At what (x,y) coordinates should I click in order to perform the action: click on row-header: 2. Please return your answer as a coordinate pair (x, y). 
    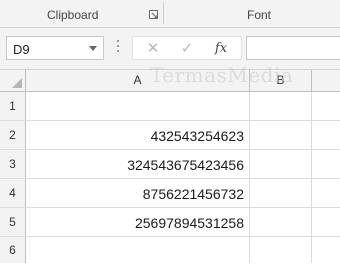
    Looking at the image, I should click on (13, 135).